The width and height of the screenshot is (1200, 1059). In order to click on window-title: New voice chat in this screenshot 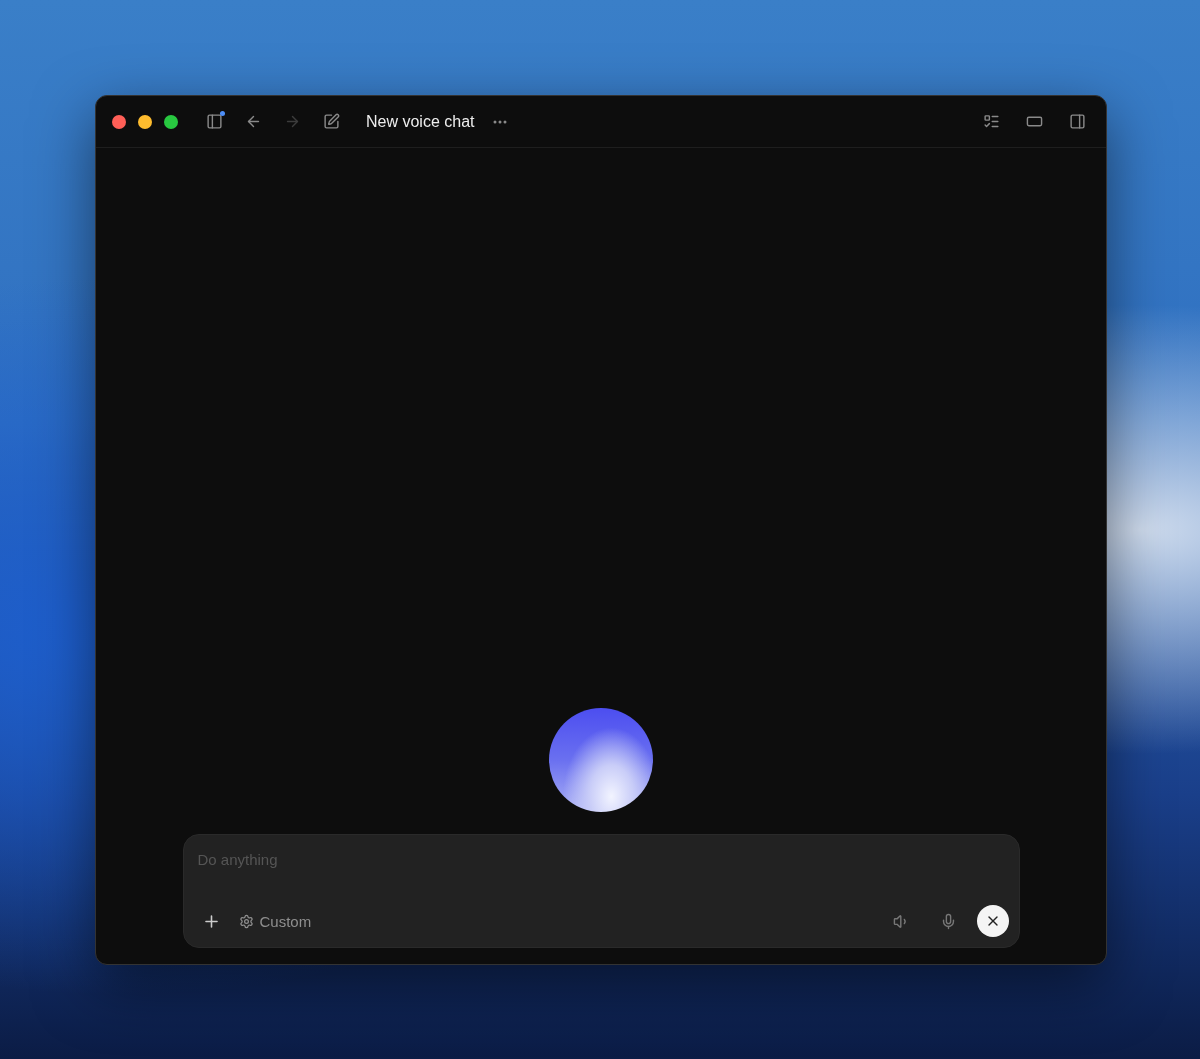, I will do `click(420, 121)`.